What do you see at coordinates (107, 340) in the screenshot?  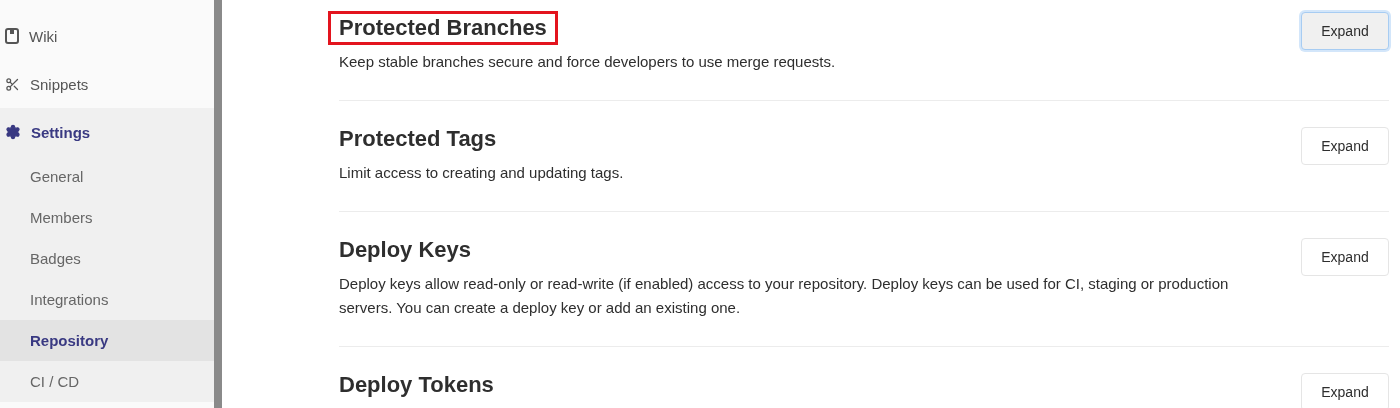 I see `sidebar-subitem: Repository` at bounding box center [107, 340].